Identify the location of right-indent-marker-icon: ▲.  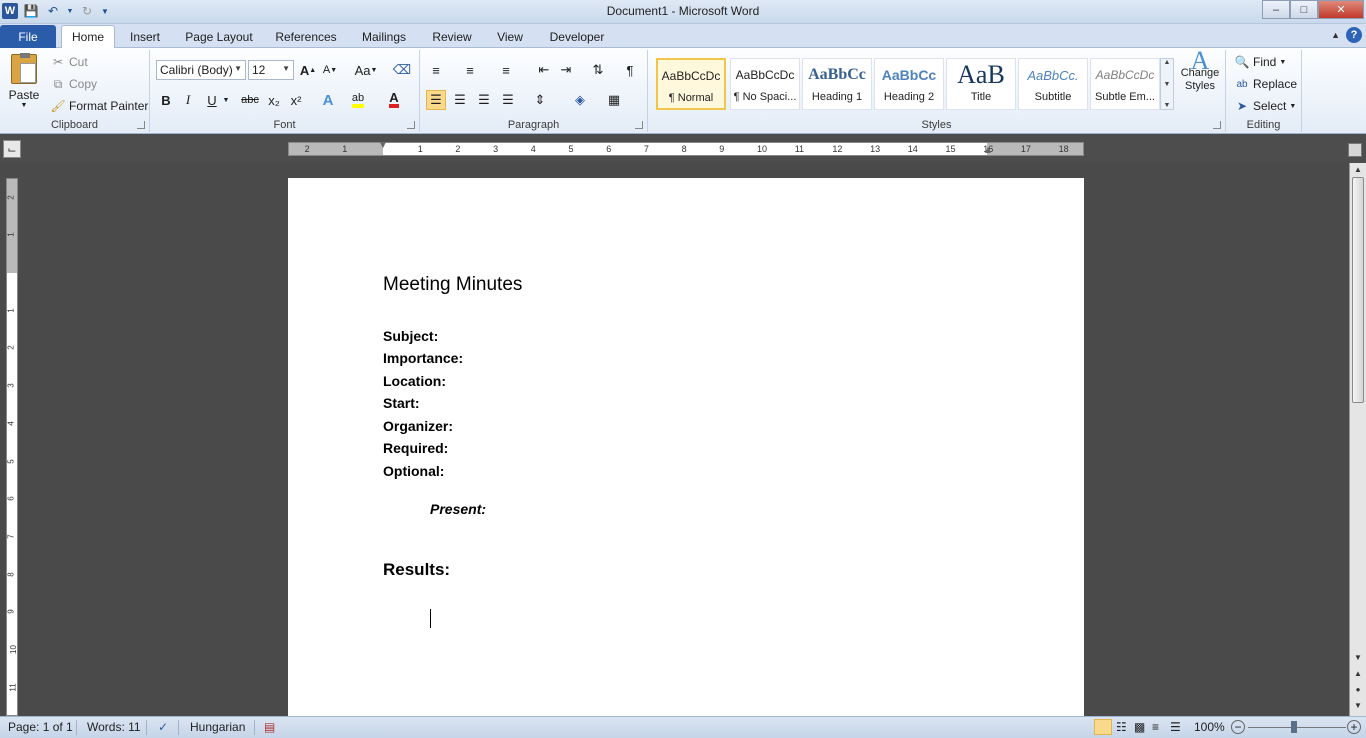
(988, 150).